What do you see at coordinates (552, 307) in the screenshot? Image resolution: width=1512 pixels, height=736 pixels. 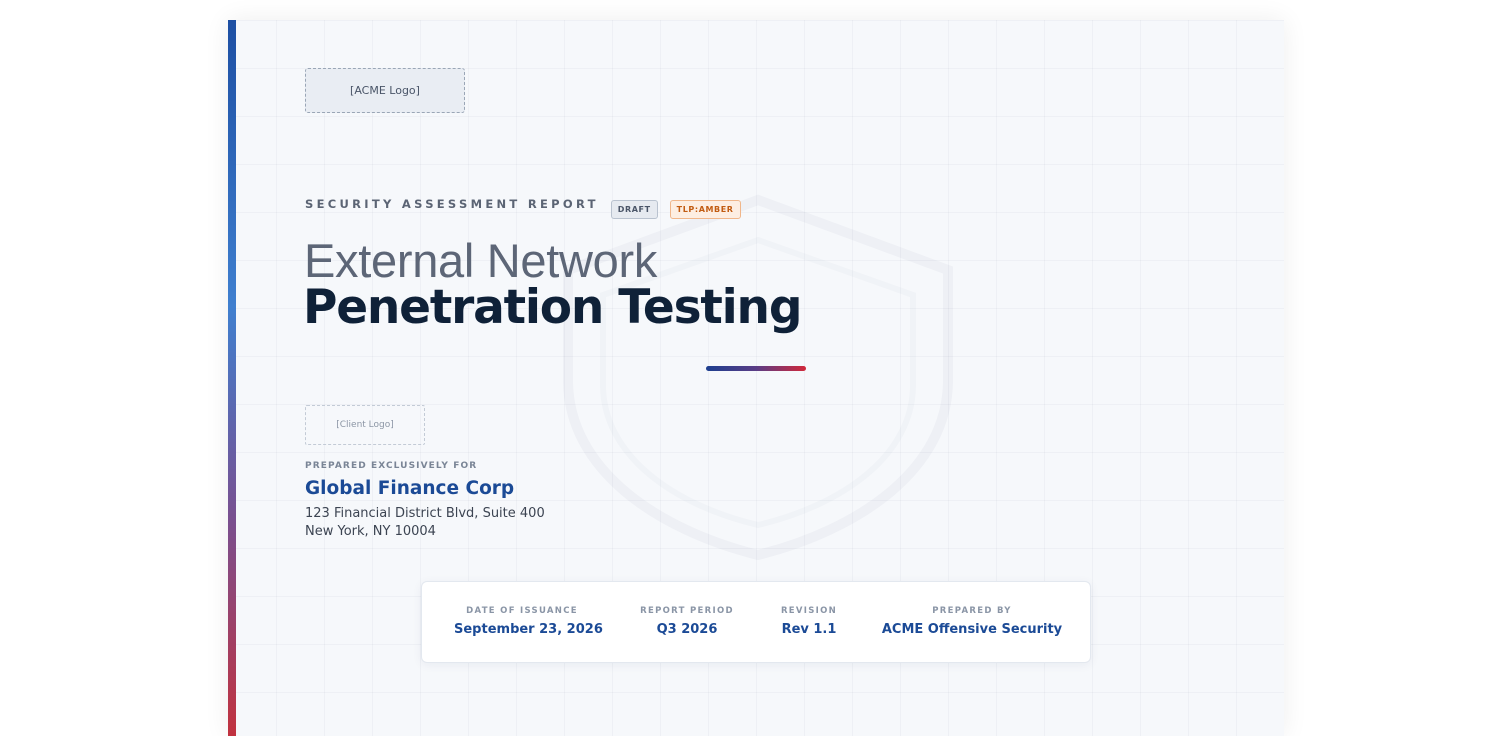 I see `report-title-line2: Penetration Testing` at bounding box center [552, 307].